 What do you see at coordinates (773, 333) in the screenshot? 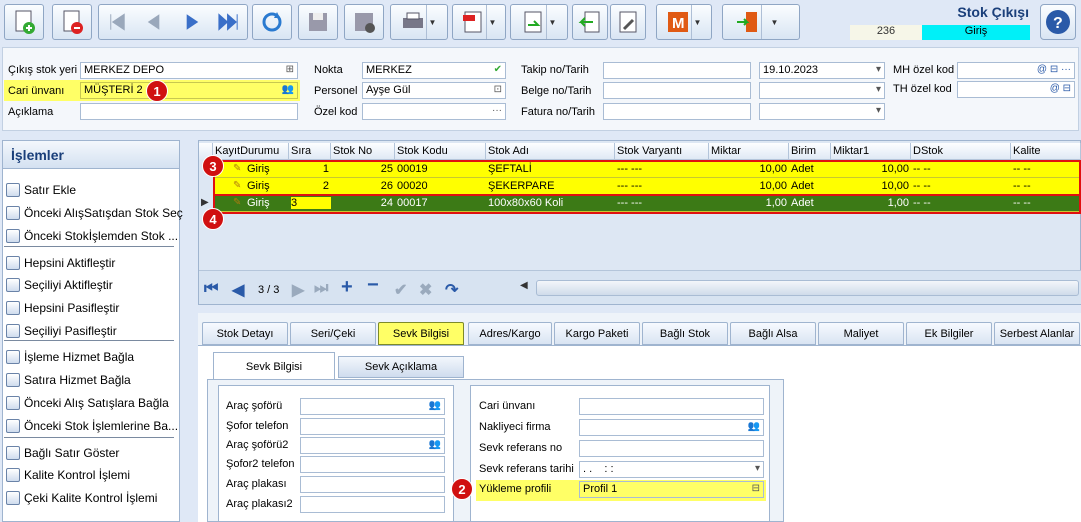
I see `tab-6: Bağlı Alsa` at bounding box center [773, 333].